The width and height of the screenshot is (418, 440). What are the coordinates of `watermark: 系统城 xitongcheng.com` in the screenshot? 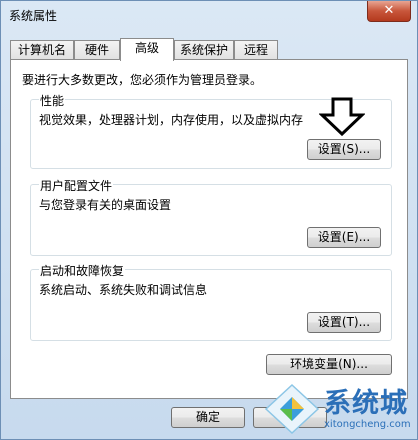 It's located at (339, 409).